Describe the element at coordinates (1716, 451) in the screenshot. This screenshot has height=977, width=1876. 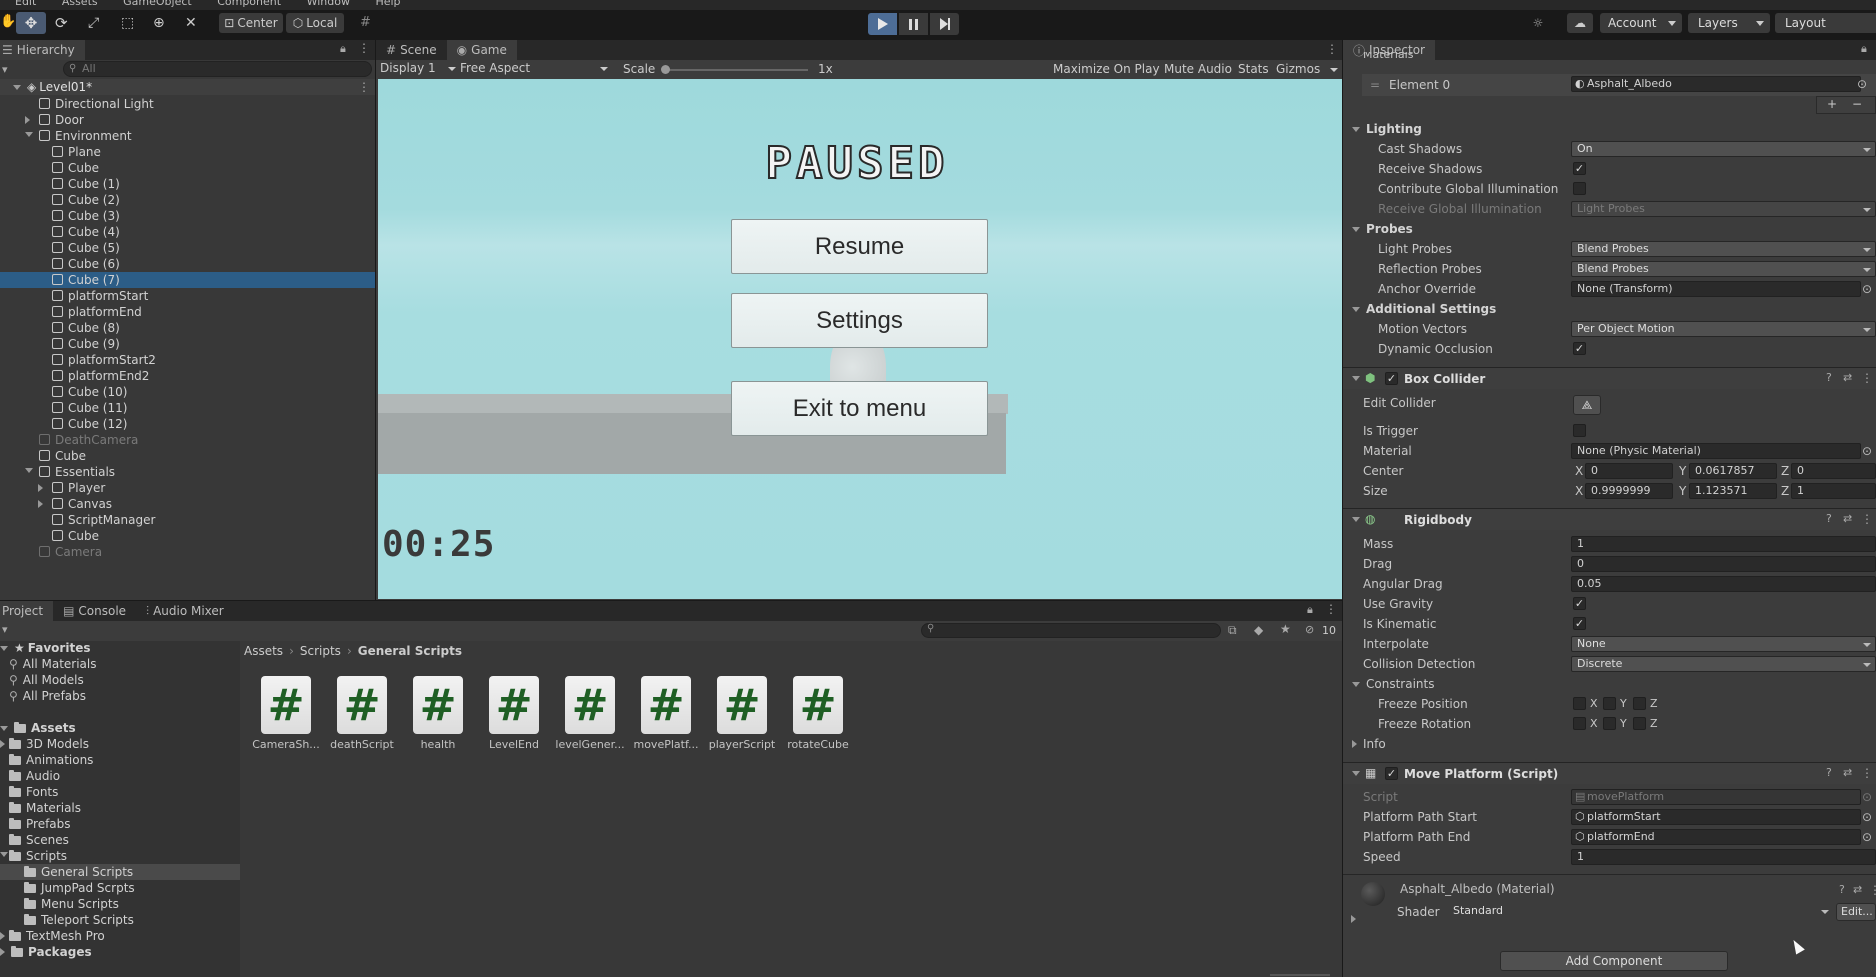
I see `collider-material-field: None (Physic Material)` at that location.